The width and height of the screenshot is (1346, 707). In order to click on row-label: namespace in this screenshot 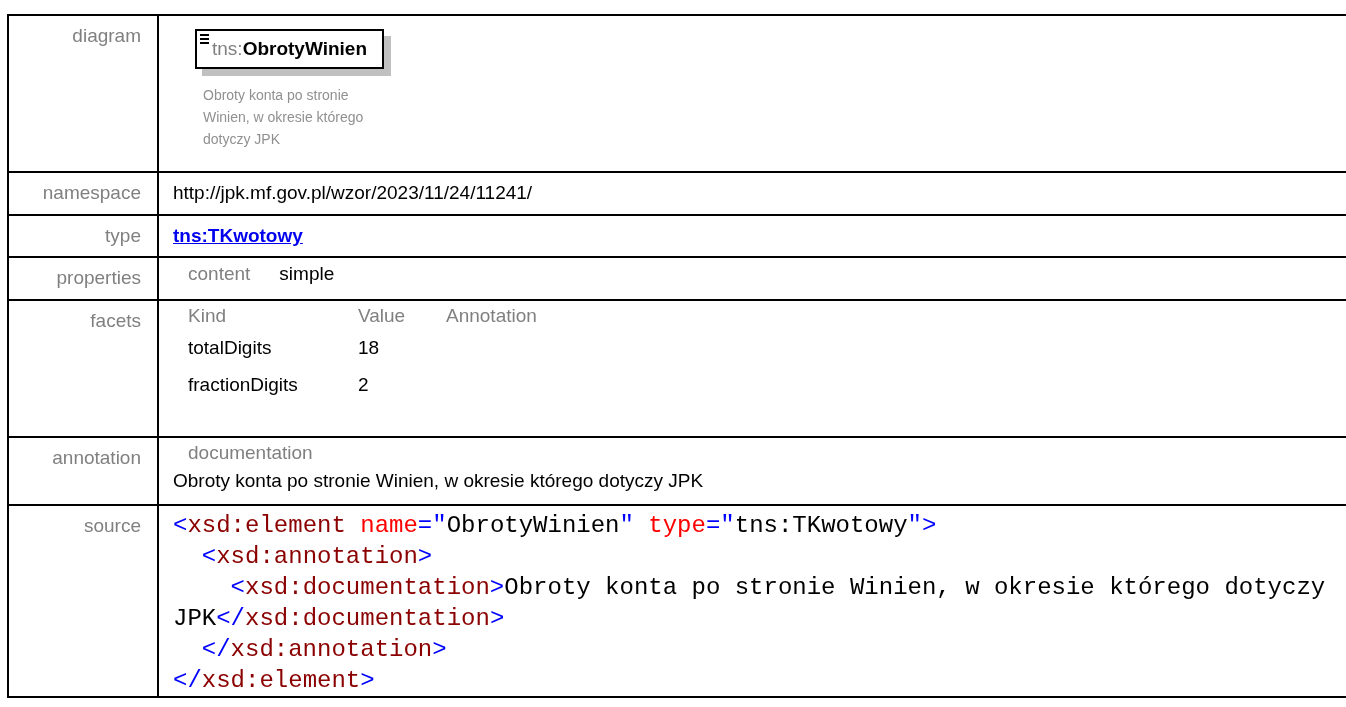, I will do `click(91, 192)`.